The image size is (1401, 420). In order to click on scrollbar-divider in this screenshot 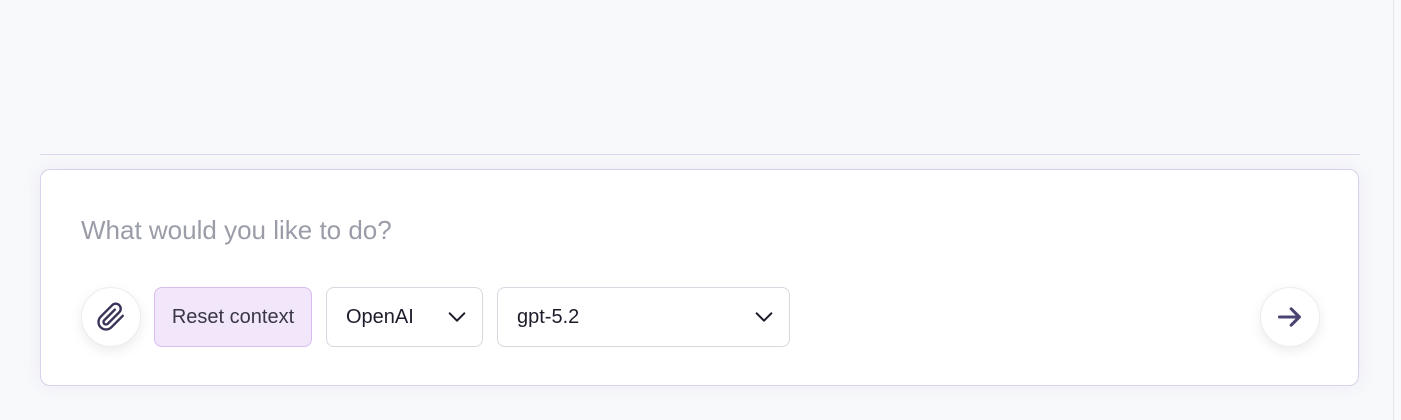, I will do `click(1393, 210)`.